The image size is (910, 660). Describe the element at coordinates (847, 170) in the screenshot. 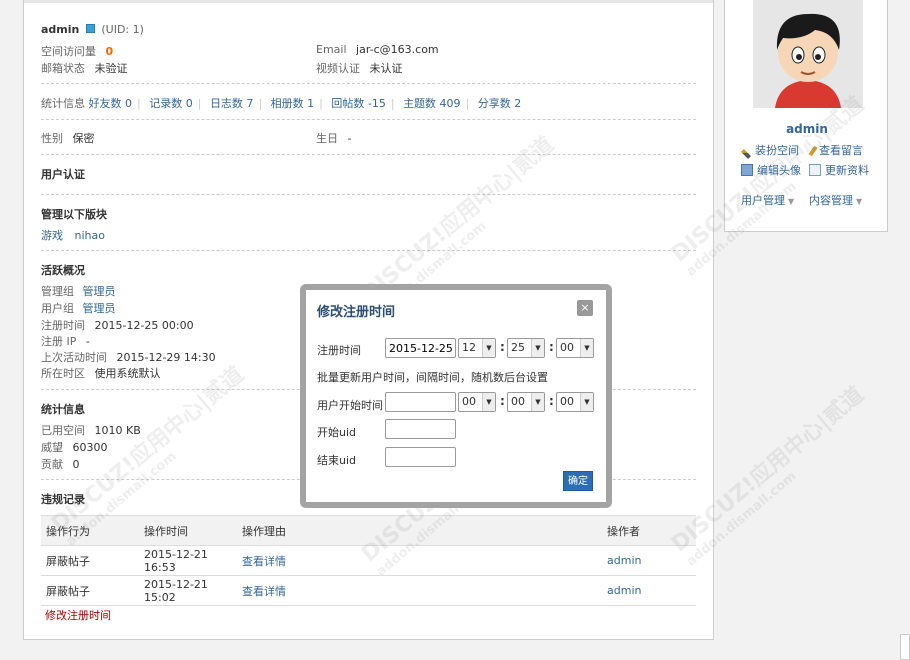

I see `update-profile-label: 更新资料` at that location.